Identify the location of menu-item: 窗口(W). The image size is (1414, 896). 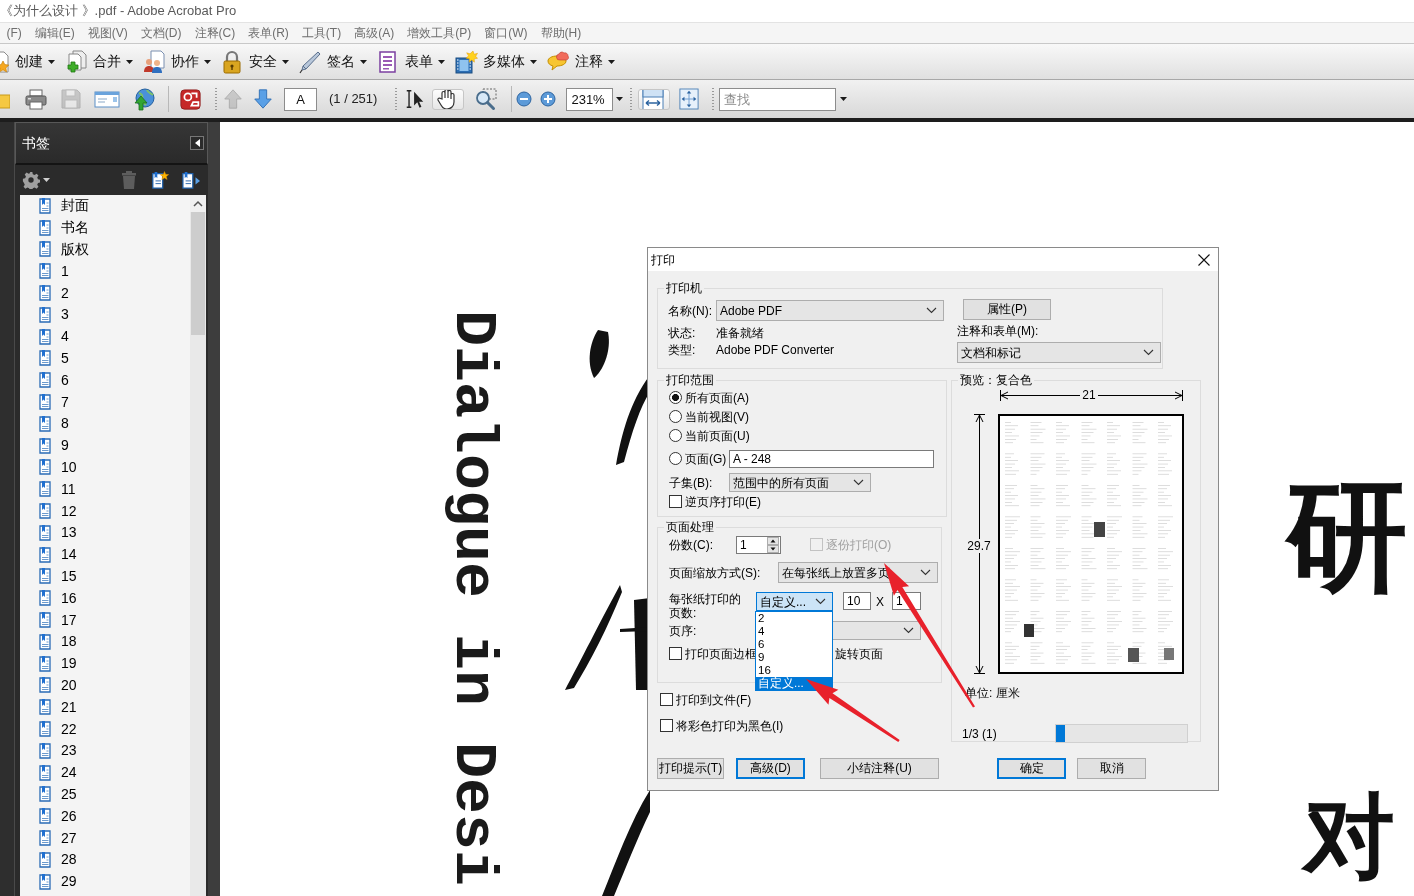
(505, 33).